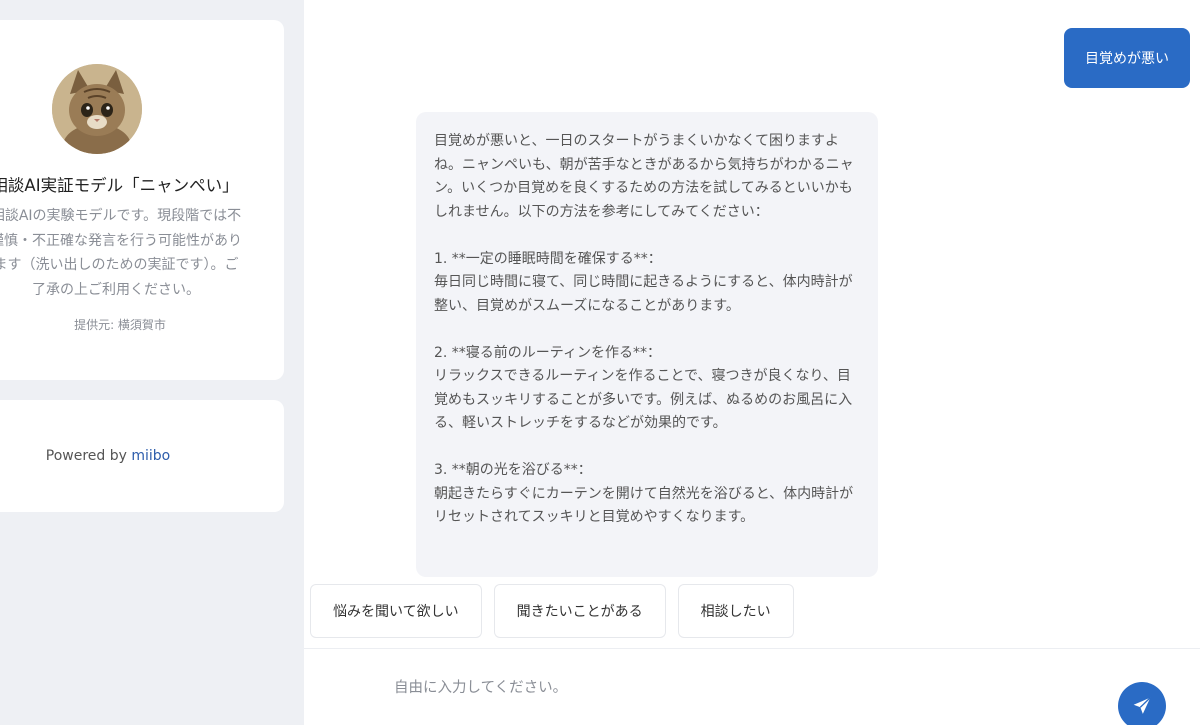 This screenshot has width=1200, height=725. Describe the element at coordinates (579, 611) in the screenshot. I see `suggestion-chip: 聞きたいことがある` at that location.